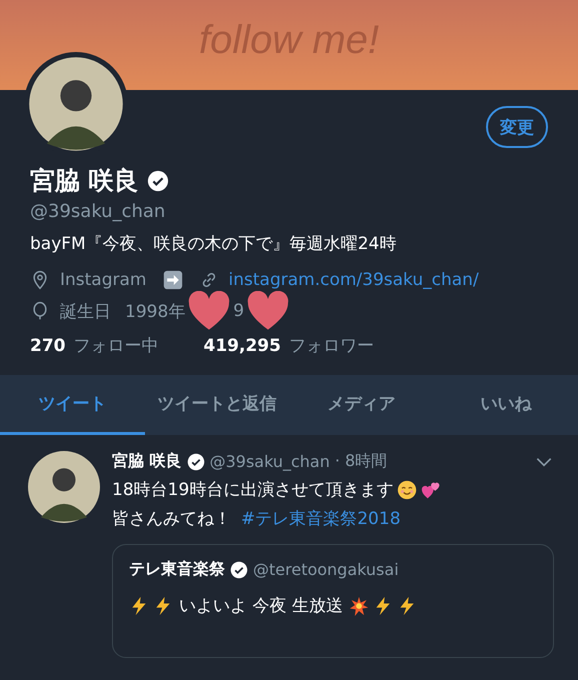 This screenshot has height=680, width=578. What do you see at coordinates (72, 405) in the screenshot?
I see `profile-tab: ツイート` at bounding box center [72, 405].